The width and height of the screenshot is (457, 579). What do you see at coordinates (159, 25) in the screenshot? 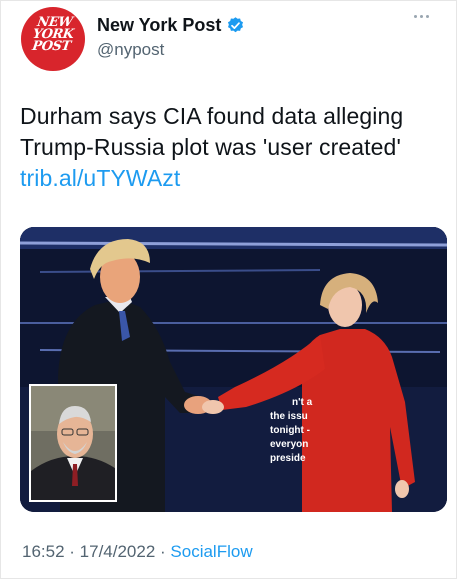
I see `display-name: New York Post` at bounding box center [159, 25].